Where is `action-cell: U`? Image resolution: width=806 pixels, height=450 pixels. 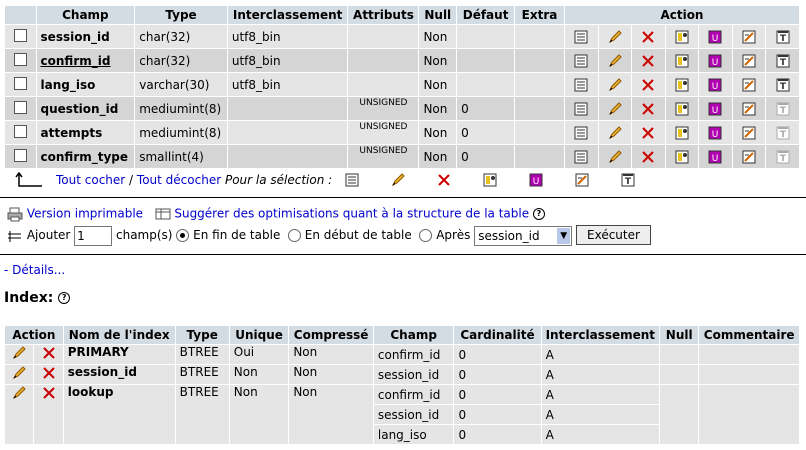
action-cell: U is located at coordinates (715, 36).